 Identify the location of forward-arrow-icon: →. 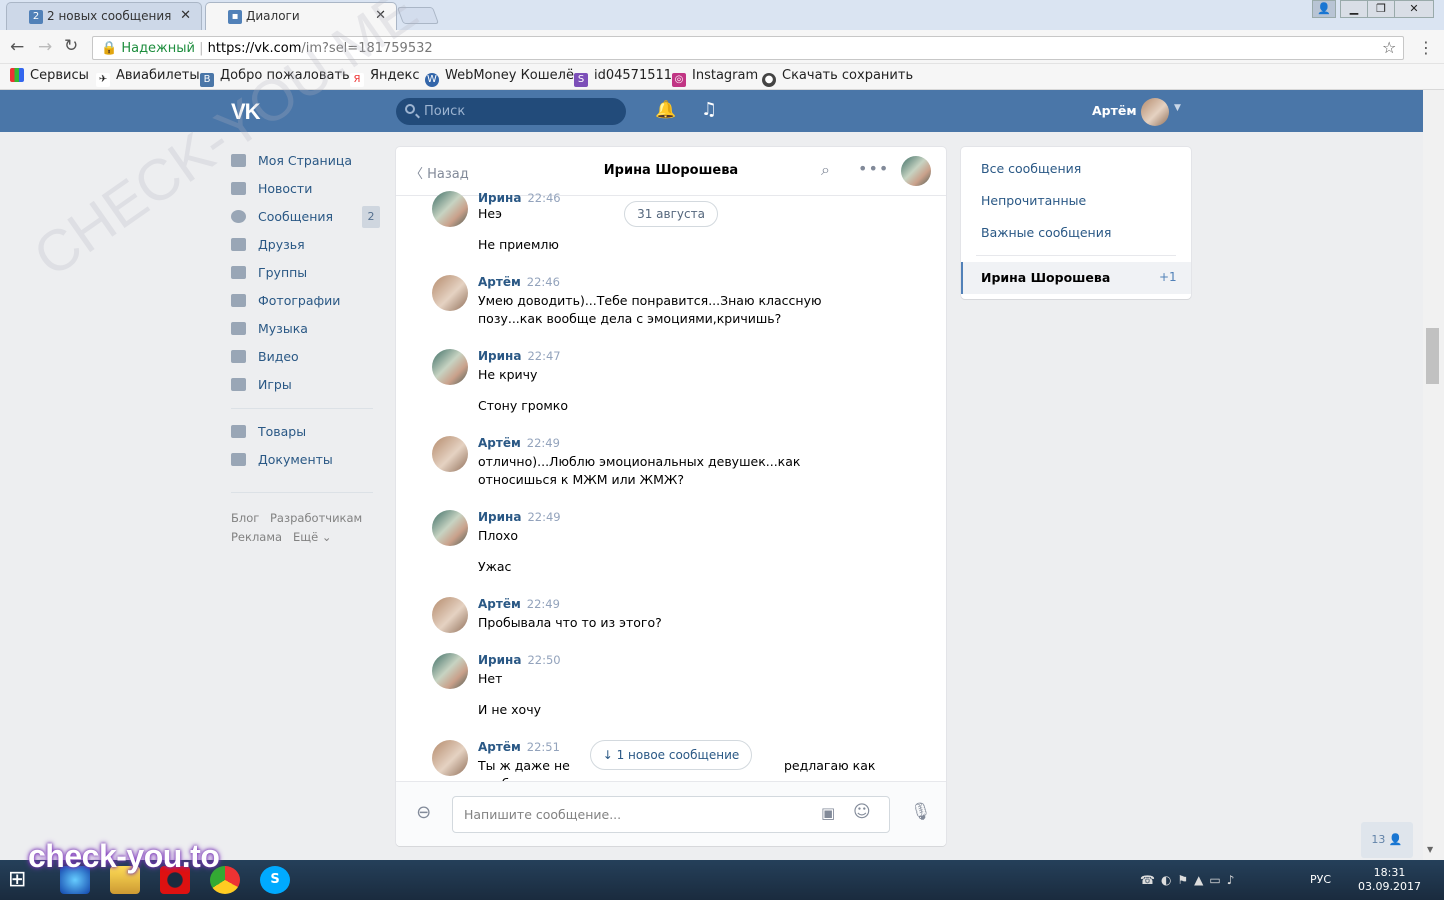
(45, 47).